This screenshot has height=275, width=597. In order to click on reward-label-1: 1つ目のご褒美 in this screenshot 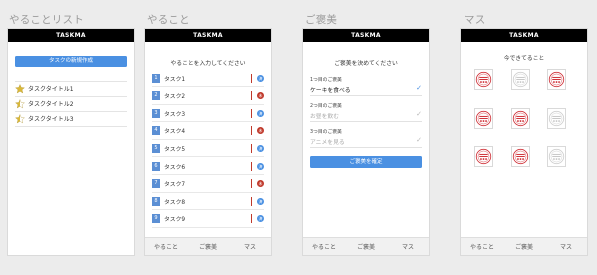, I will do `click(326, 80)`.